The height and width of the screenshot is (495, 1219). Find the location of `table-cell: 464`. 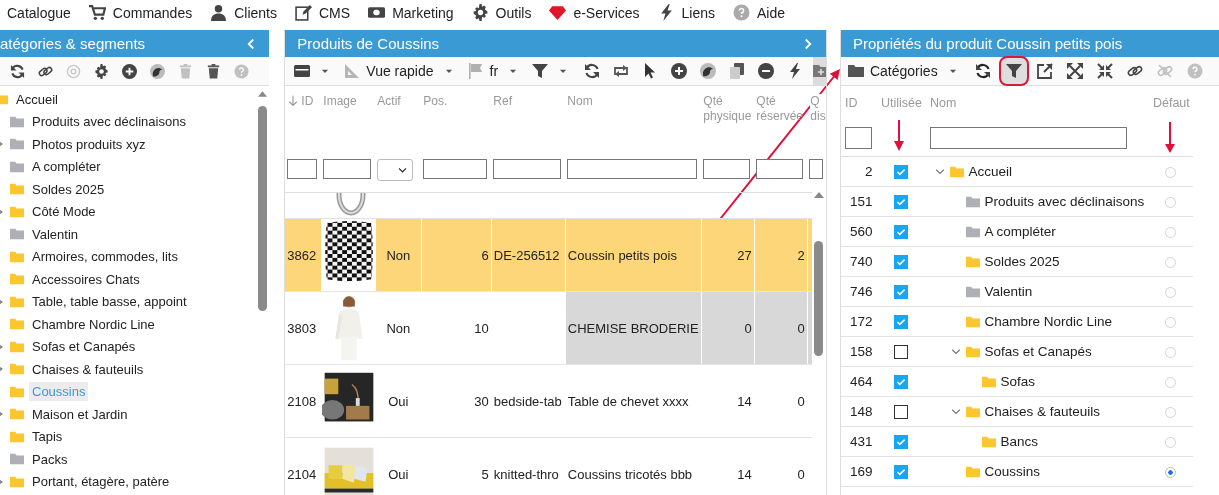

table-cell: 464 is located at coordinates (858, 381).